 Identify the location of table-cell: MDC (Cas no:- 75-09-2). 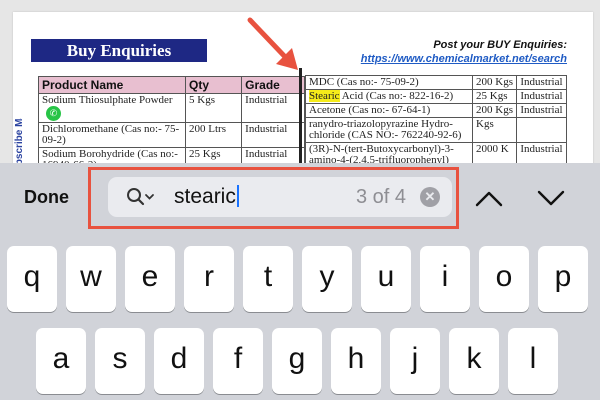
(389, 82).